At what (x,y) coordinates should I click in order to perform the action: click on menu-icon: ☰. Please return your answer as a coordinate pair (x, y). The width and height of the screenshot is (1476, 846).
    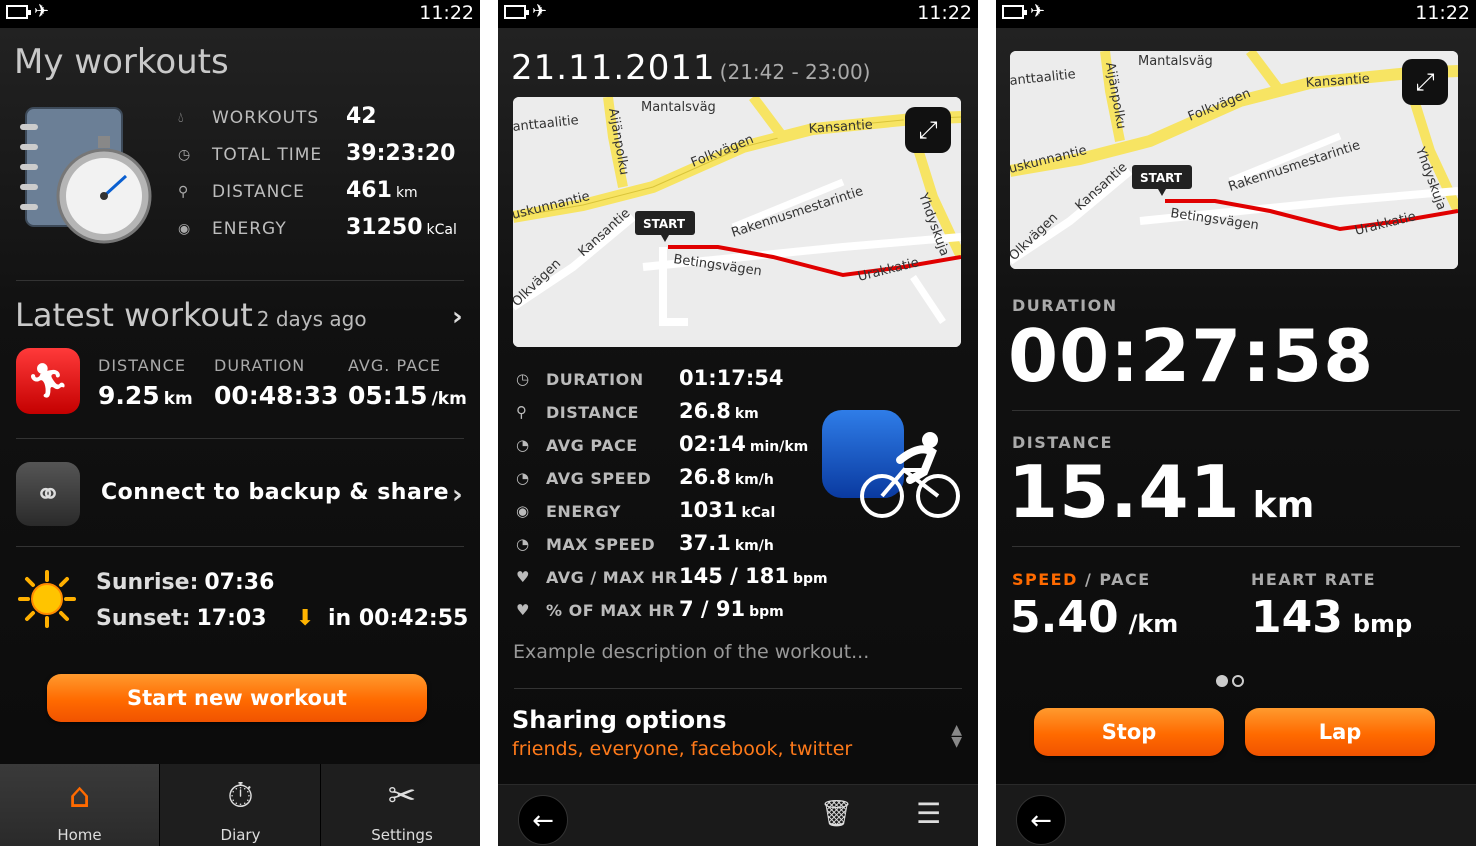
    Looking at the image, I should click on (928, 813).